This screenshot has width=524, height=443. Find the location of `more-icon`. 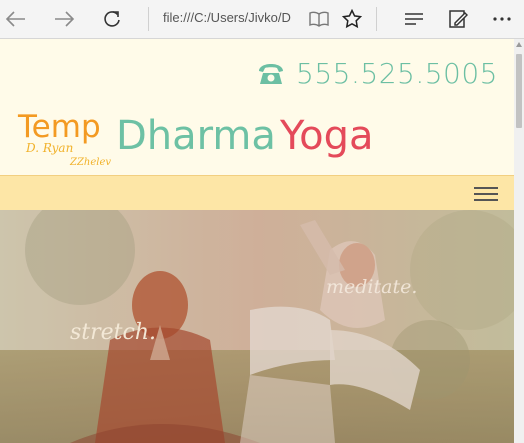

more-icon is located at coordinates (502, 19).